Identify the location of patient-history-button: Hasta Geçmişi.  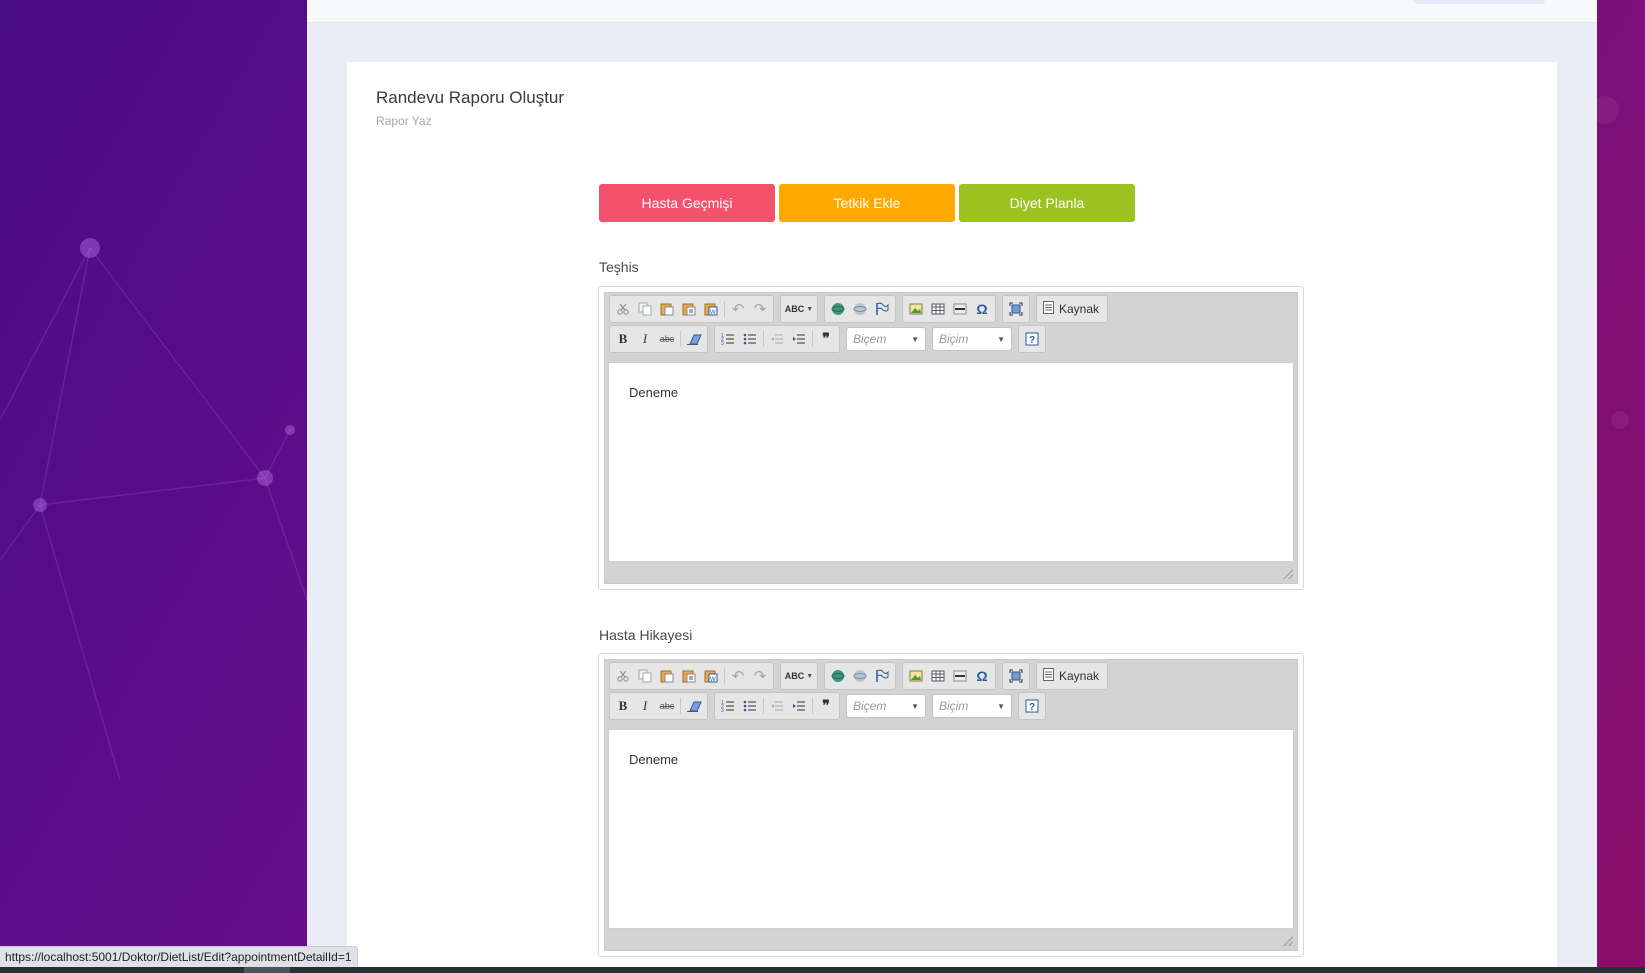
(687, 203).